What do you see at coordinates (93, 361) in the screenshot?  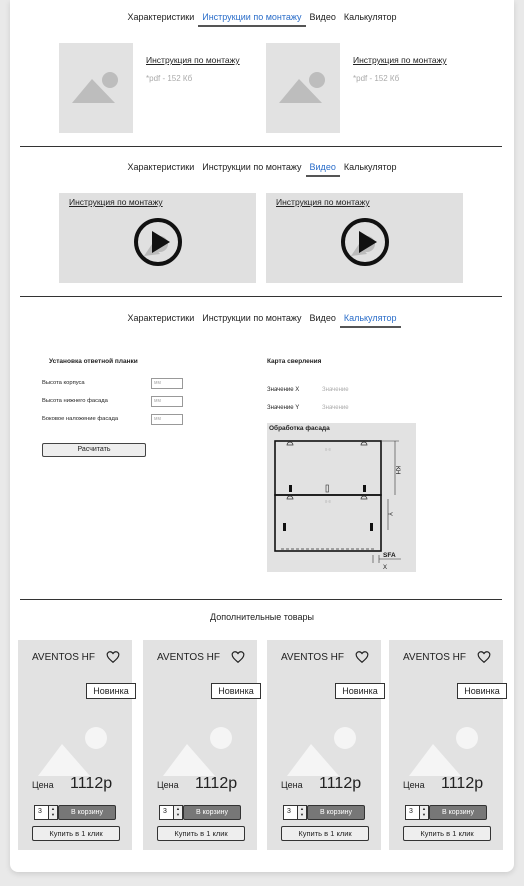 I see `calculator-title: Установка ответной планки` at bounding box center [93, 361].